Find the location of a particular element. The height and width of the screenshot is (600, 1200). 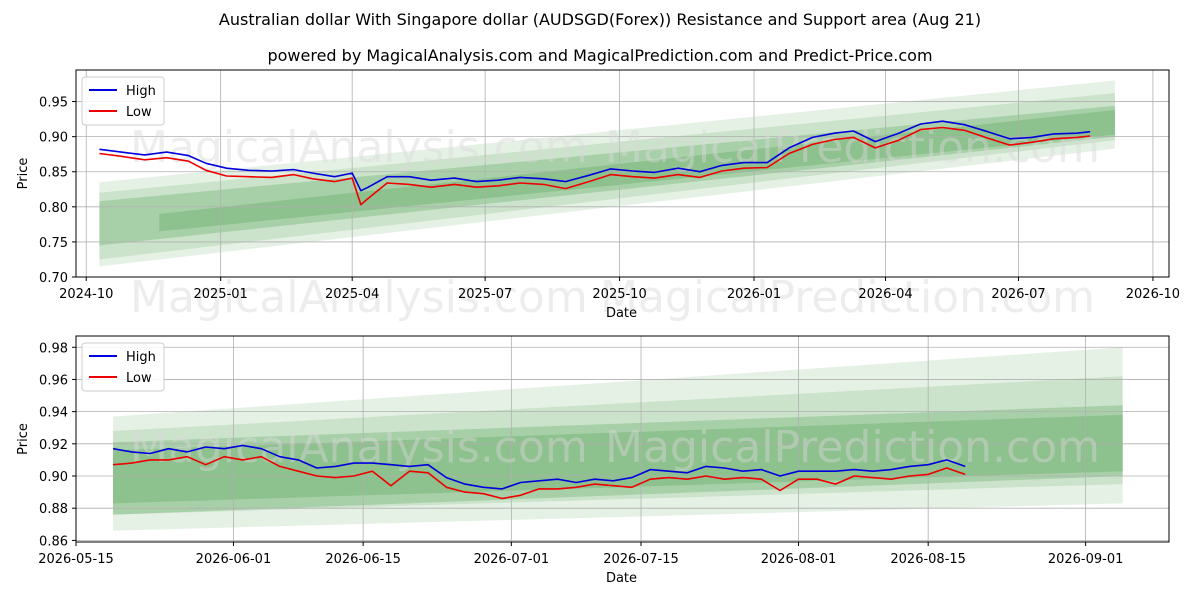

y-tick-label: 0.70 is located at coordinates (53, 278).